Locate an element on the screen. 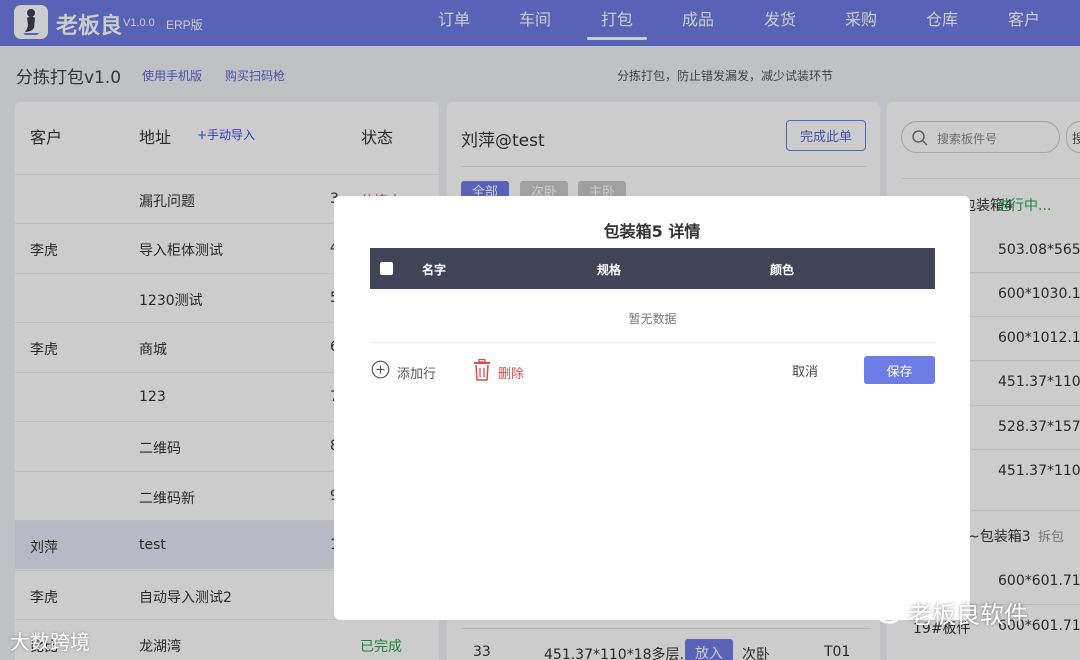 This screenshot has width=1080, height=660. watermark-right-text: 老板良软件 is located at coordinates (968, 615).